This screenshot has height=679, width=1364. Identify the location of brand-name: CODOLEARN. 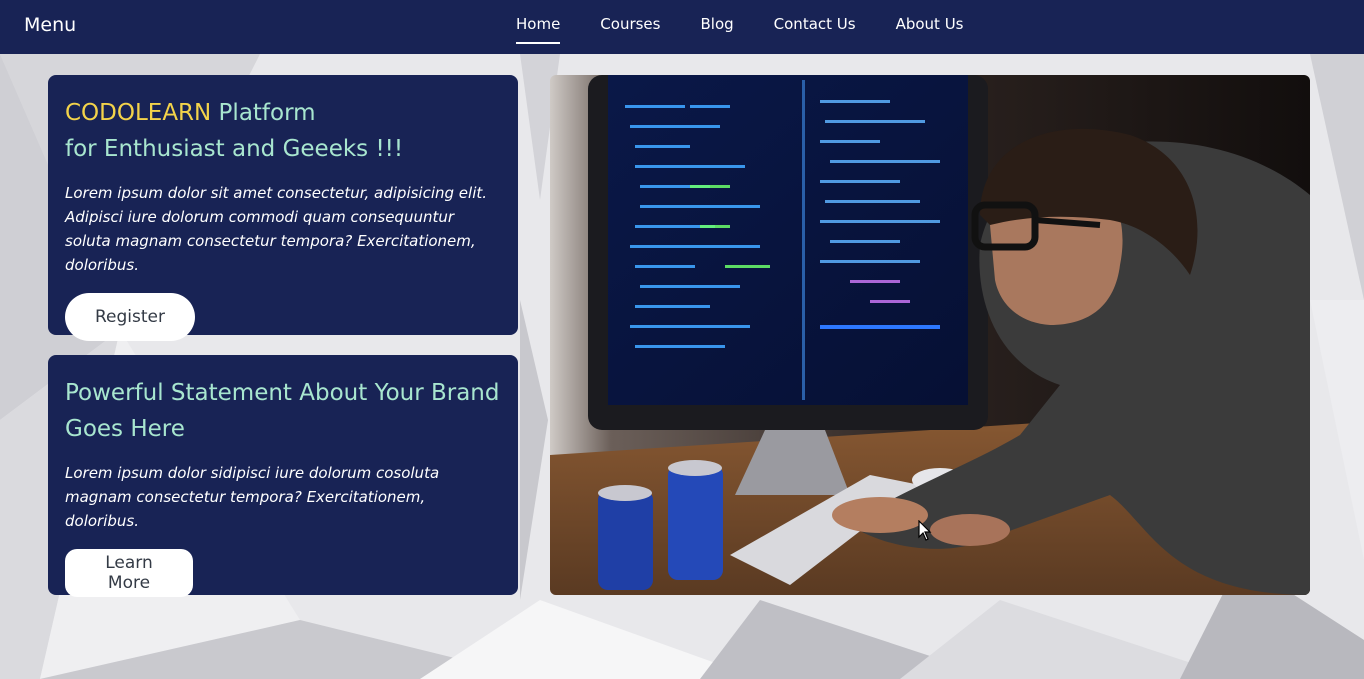
(138, 113).